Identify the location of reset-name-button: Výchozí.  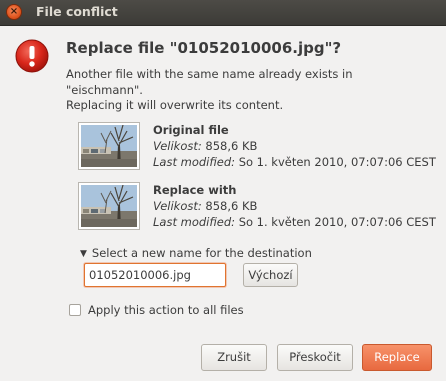
(270, 275).